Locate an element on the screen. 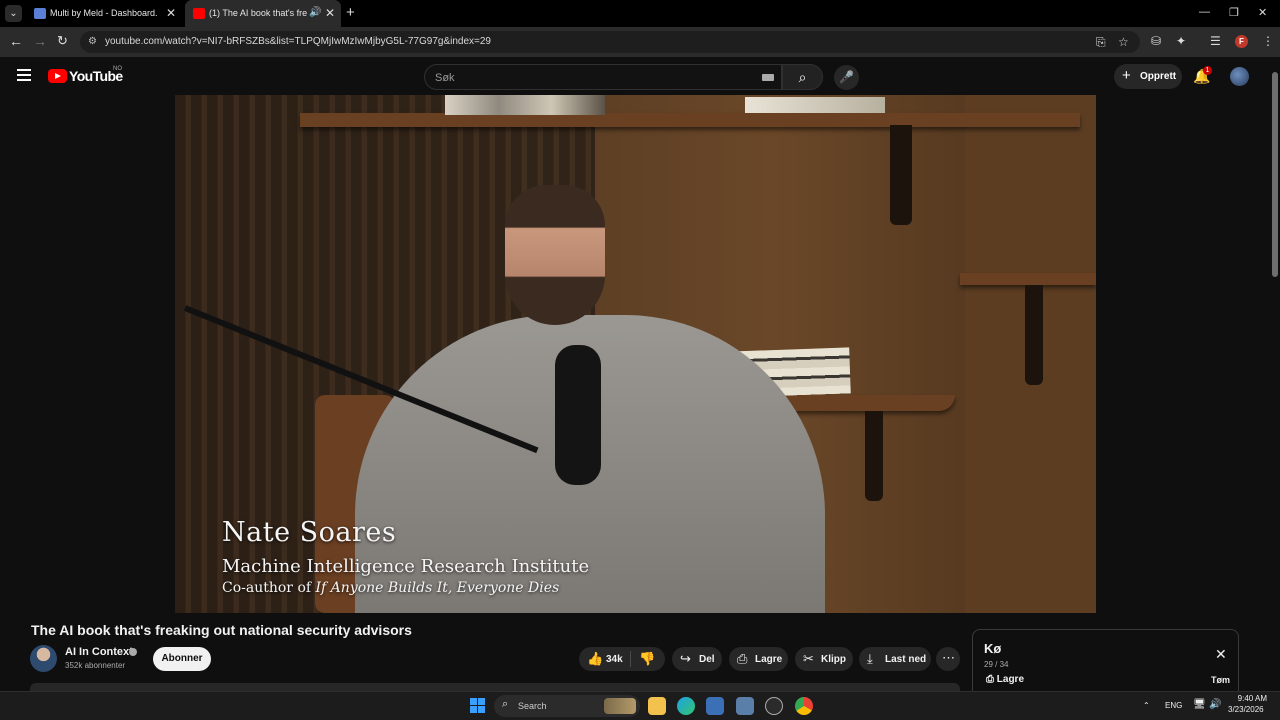 This screenshot has width=1280, height=720. more-dots-icon: ⋯ is located at coordinates (948, 657).